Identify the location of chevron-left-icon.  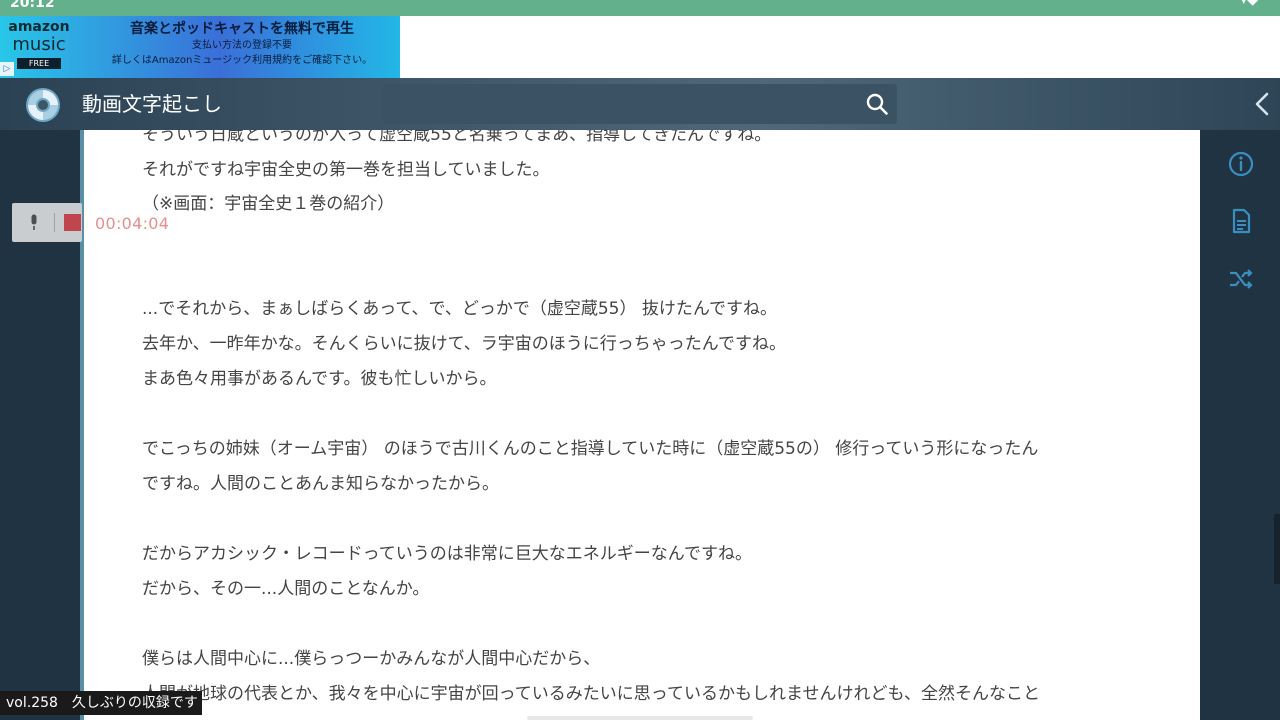
(1263, 104).